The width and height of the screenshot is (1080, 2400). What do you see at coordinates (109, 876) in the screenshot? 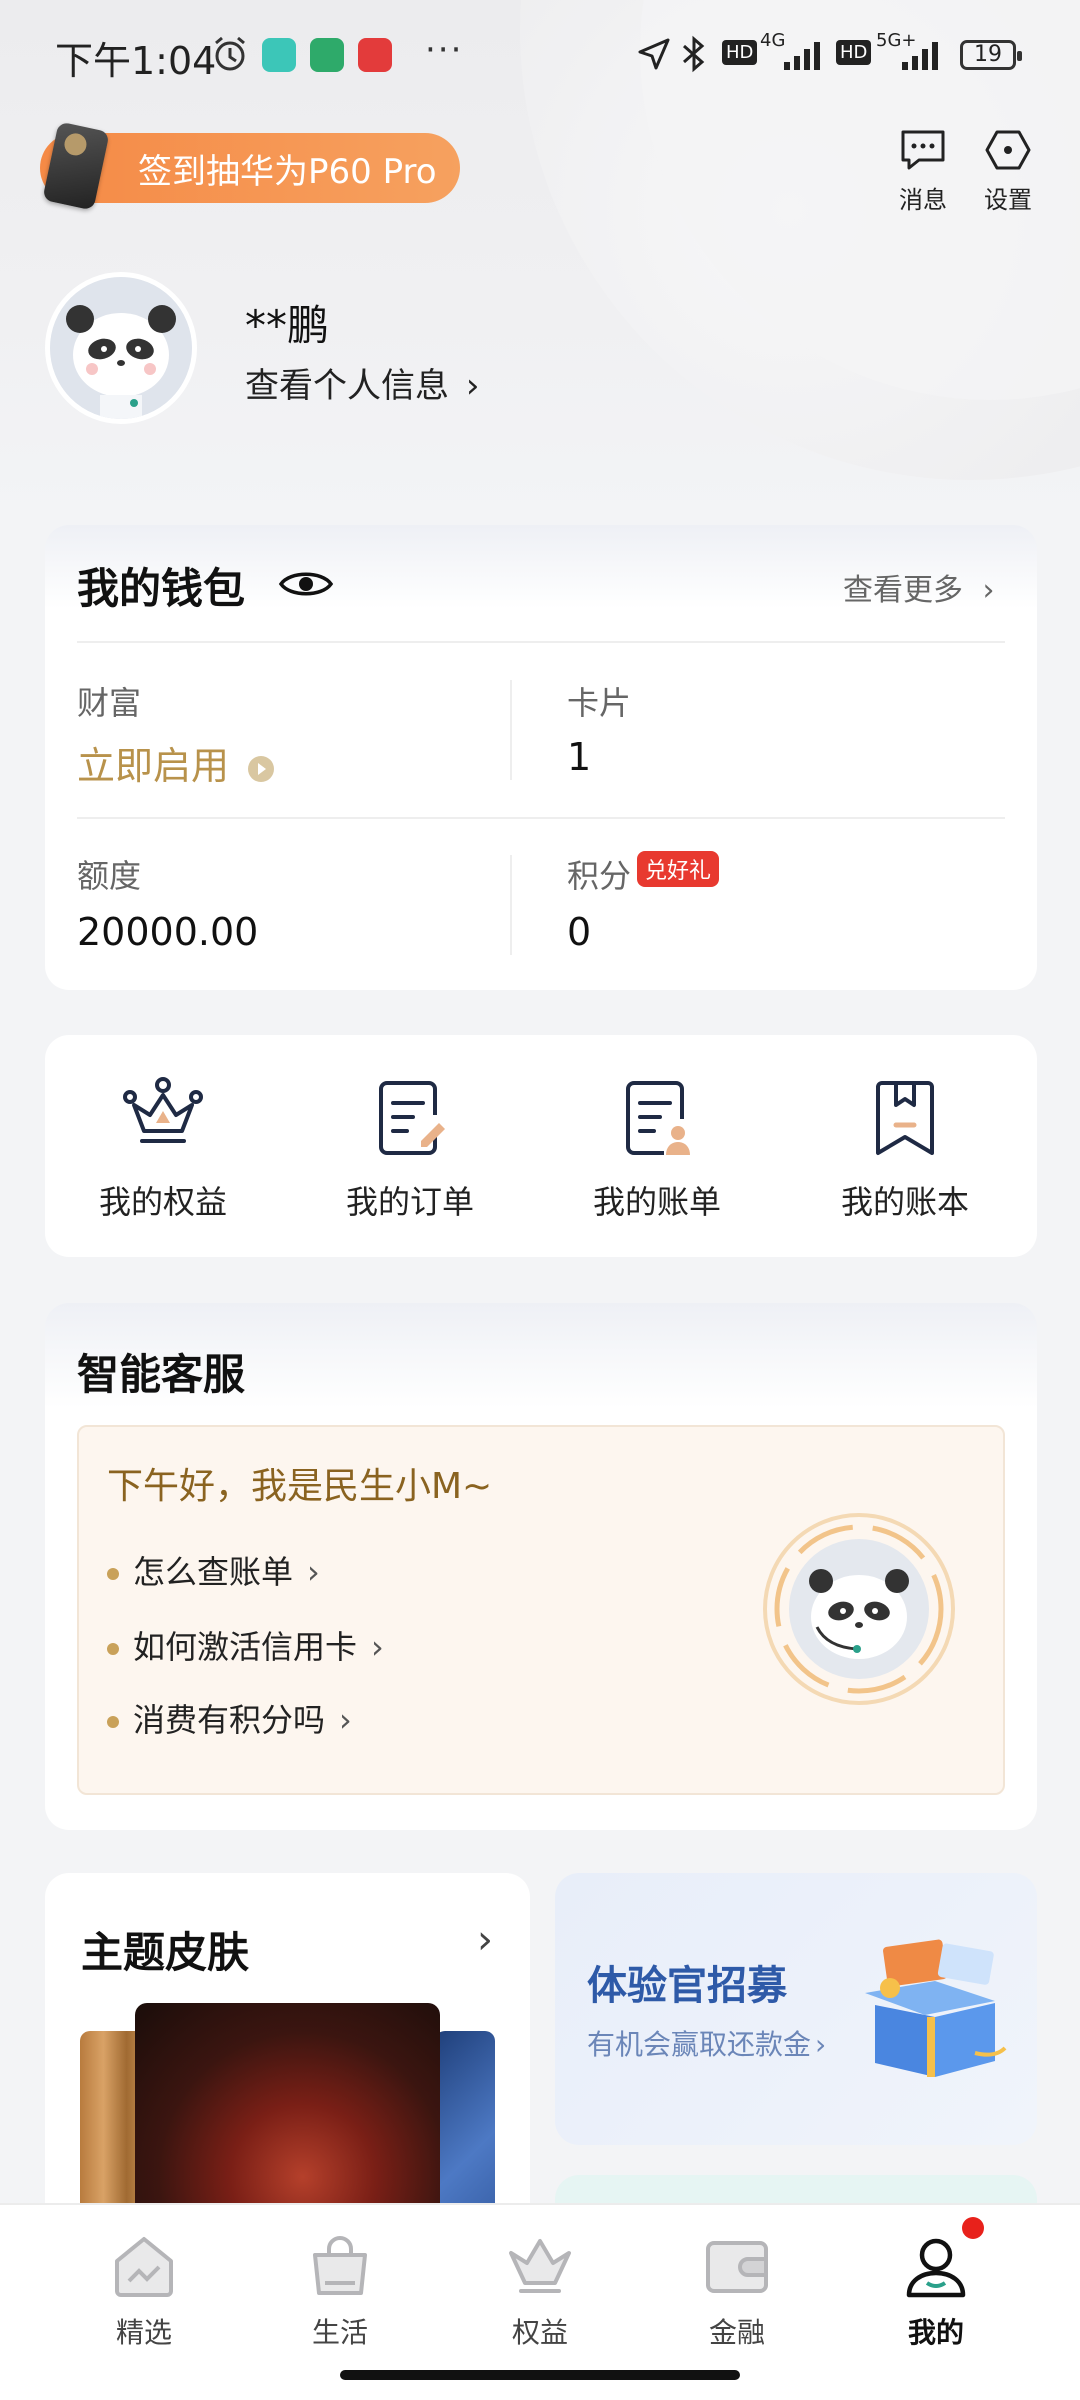
I see `limit-label: 额度` at bounding box center [109, 876].